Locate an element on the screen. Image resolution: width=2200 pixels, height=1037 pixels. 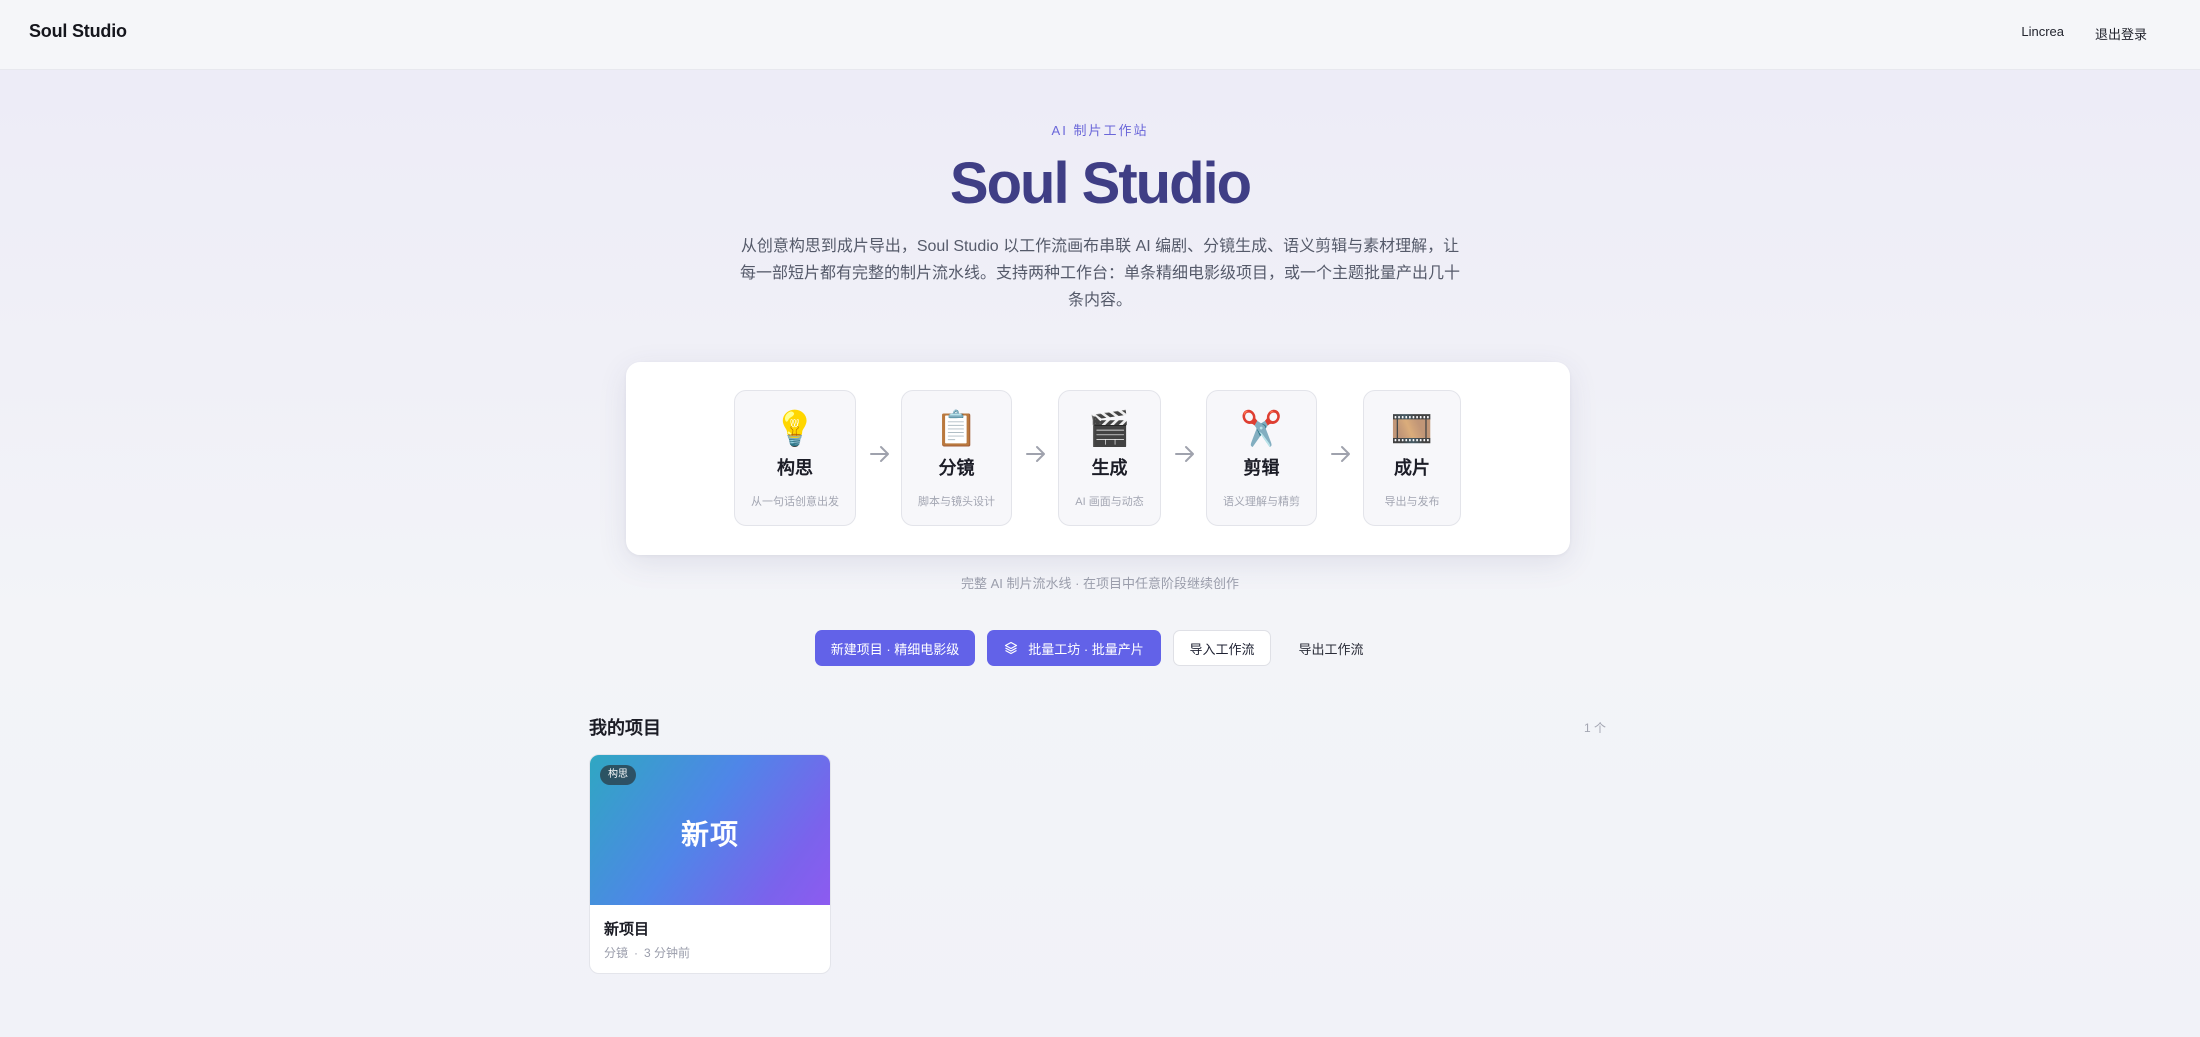
export-workflow-label: 导出工作流 is located at coordinates (1331, 649).